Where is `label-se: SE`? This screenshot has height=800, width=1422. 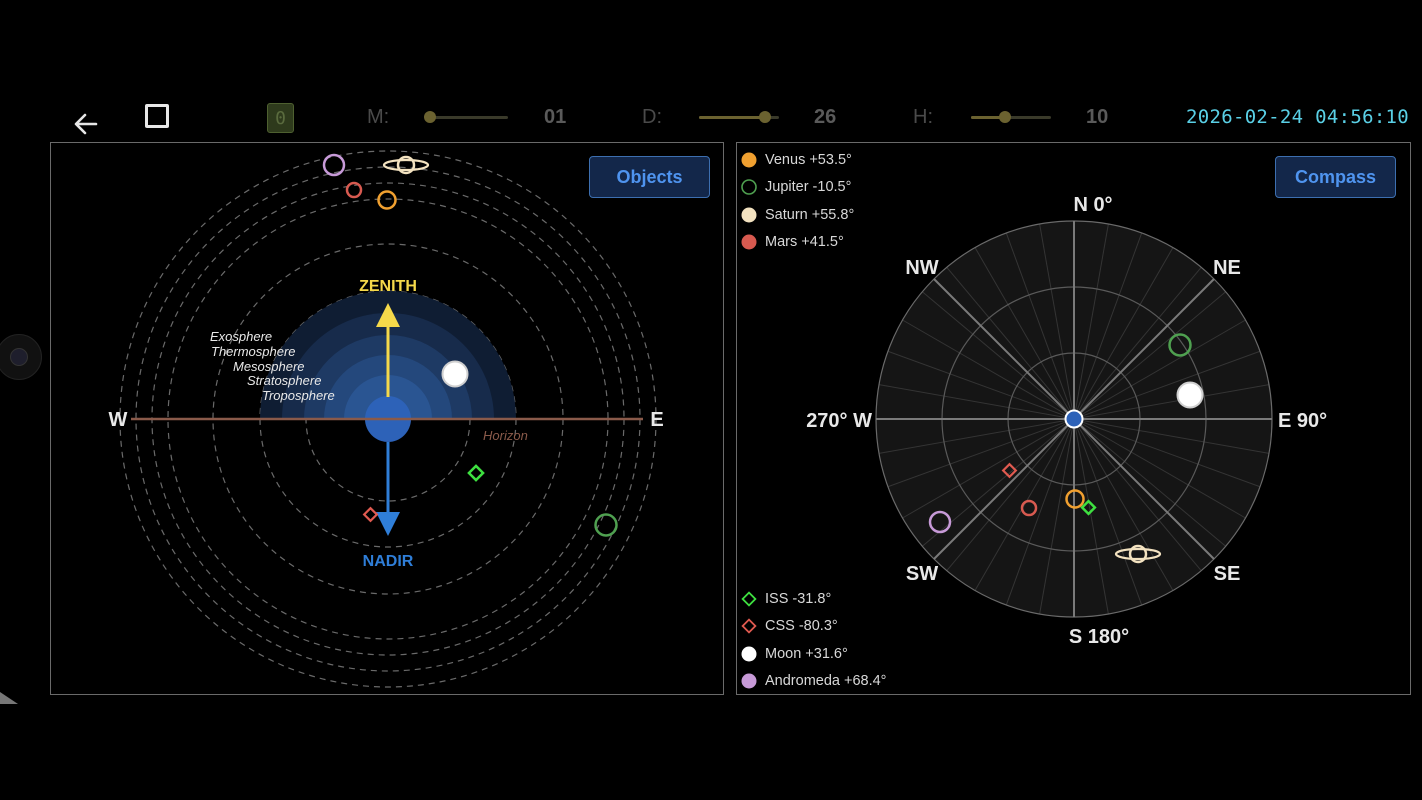 label-se: SE is located at coordinates (1227, 574).